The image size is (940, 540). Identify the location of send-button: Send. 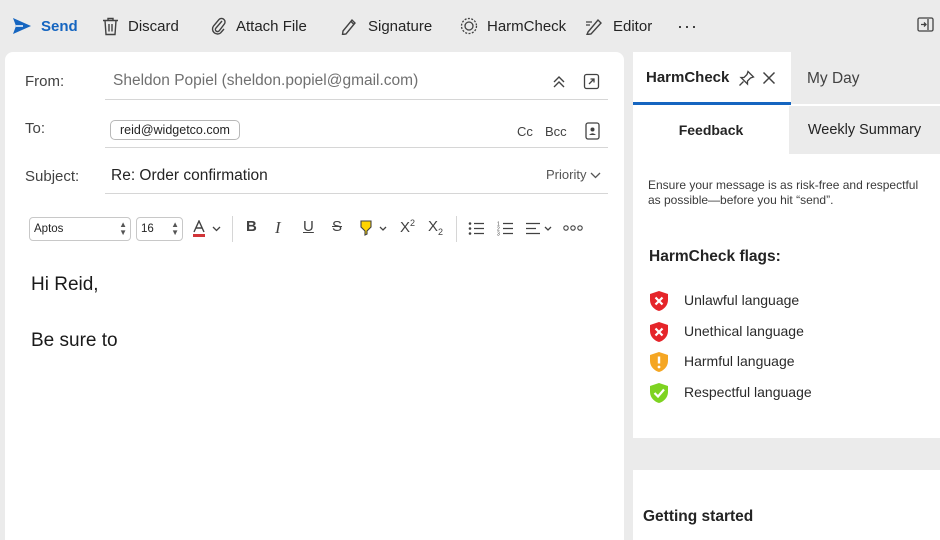
(45, 26).